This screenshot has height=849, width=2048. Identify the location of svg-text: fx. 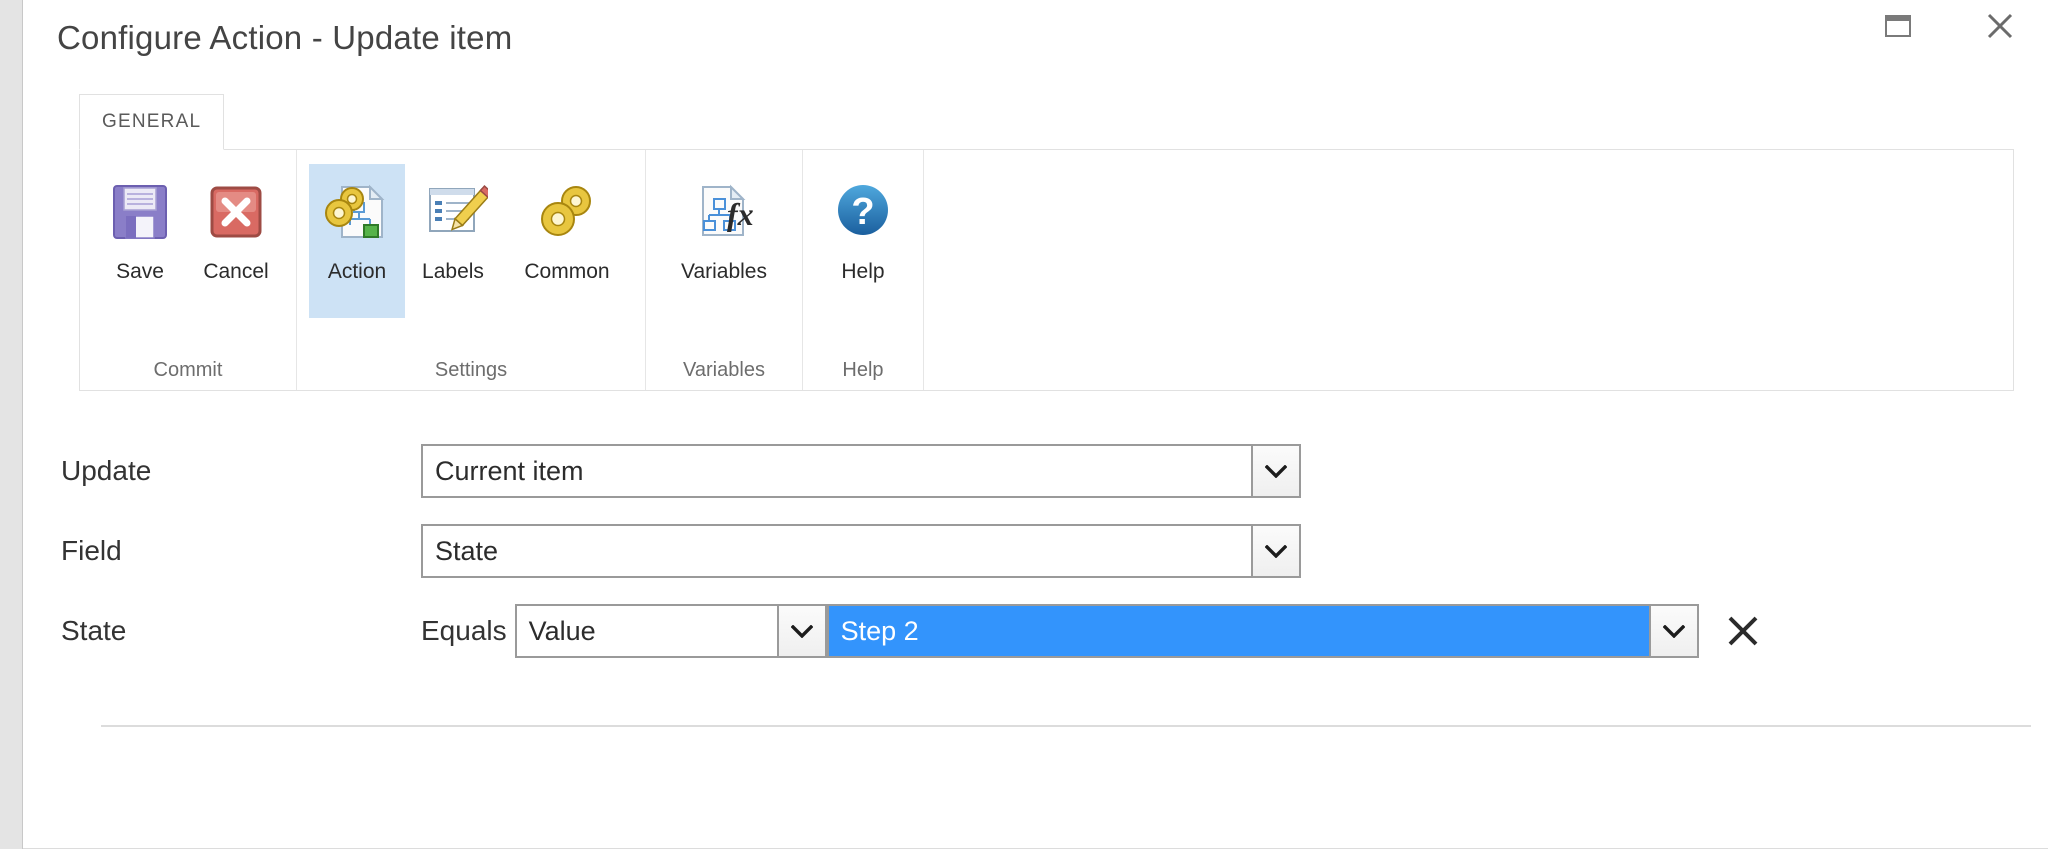
(740, 214).